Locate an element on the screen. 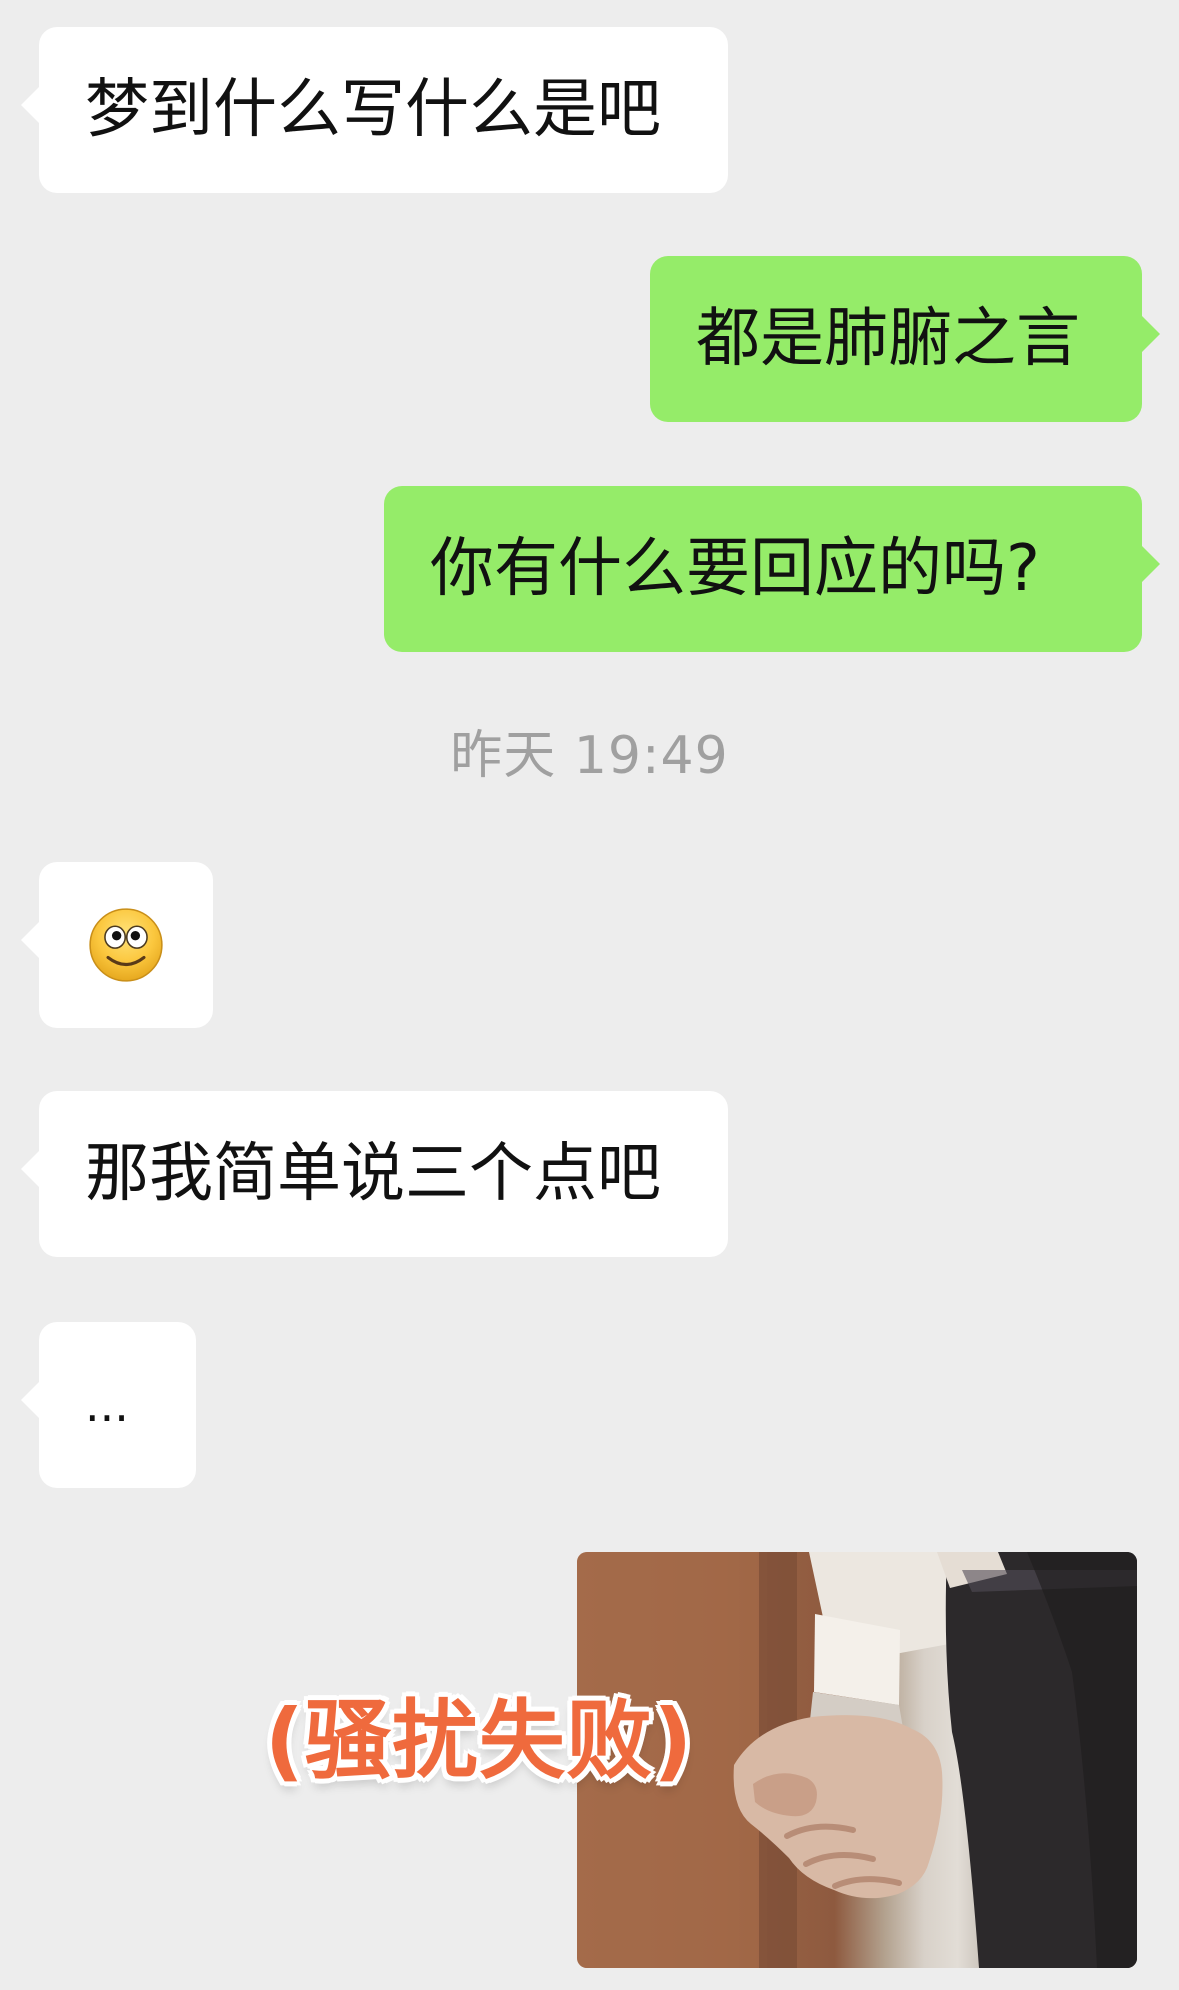  incoming-message-bubble: 梦到什么写什么是吧 is located at coordinates (374, 110).